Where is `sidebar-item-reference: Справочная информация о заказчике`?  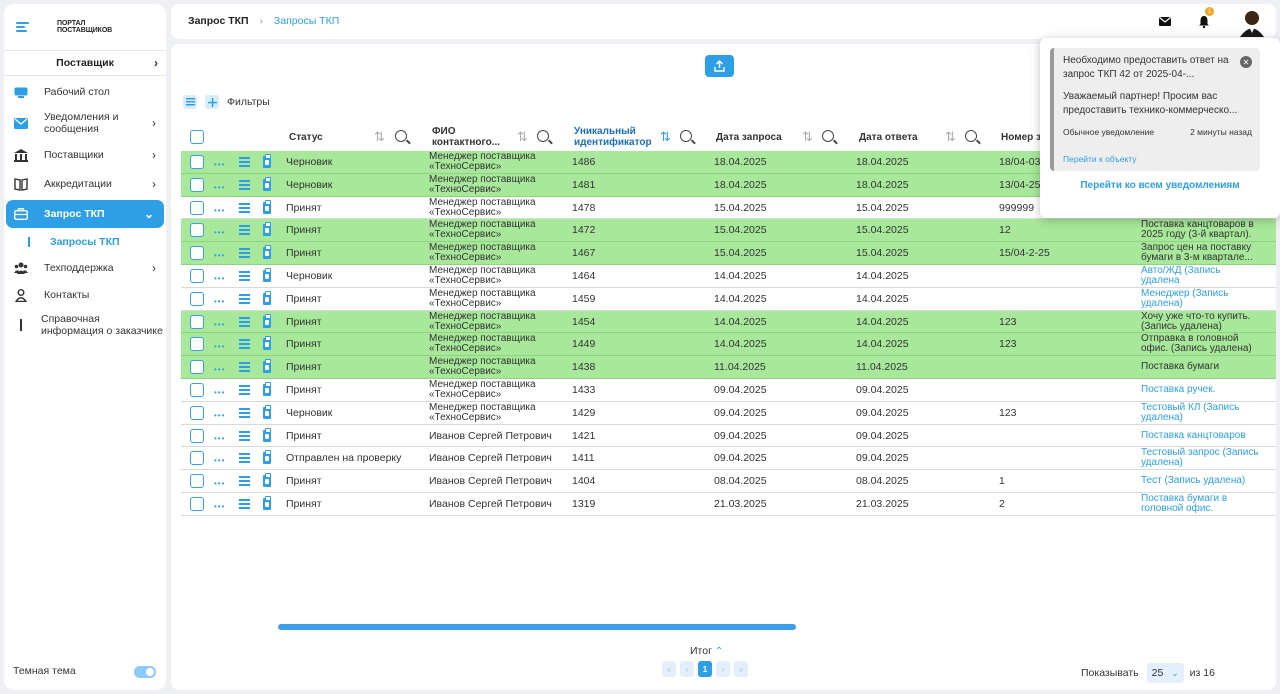
sidebar-item-reference: Справочная информация о заказчике is located at coordinates (85, 325).